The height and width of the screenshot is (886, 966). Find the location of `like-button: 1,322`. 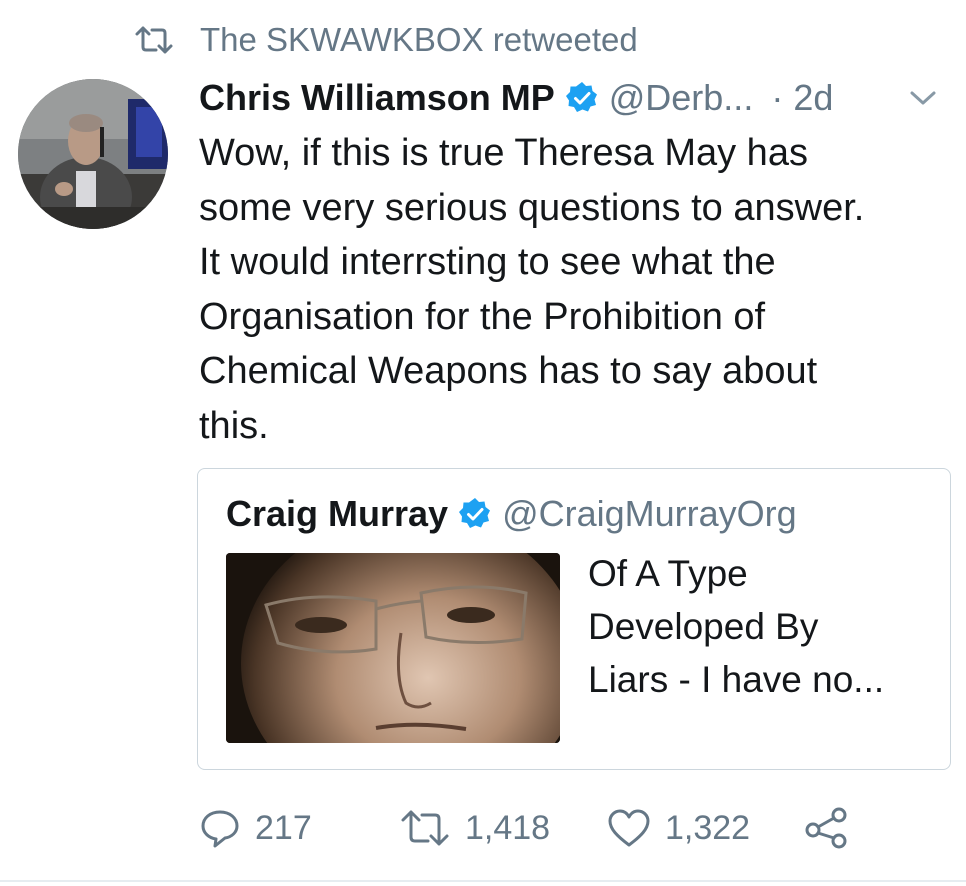

like-button: 1,322 is located at coordinates (678, 828).